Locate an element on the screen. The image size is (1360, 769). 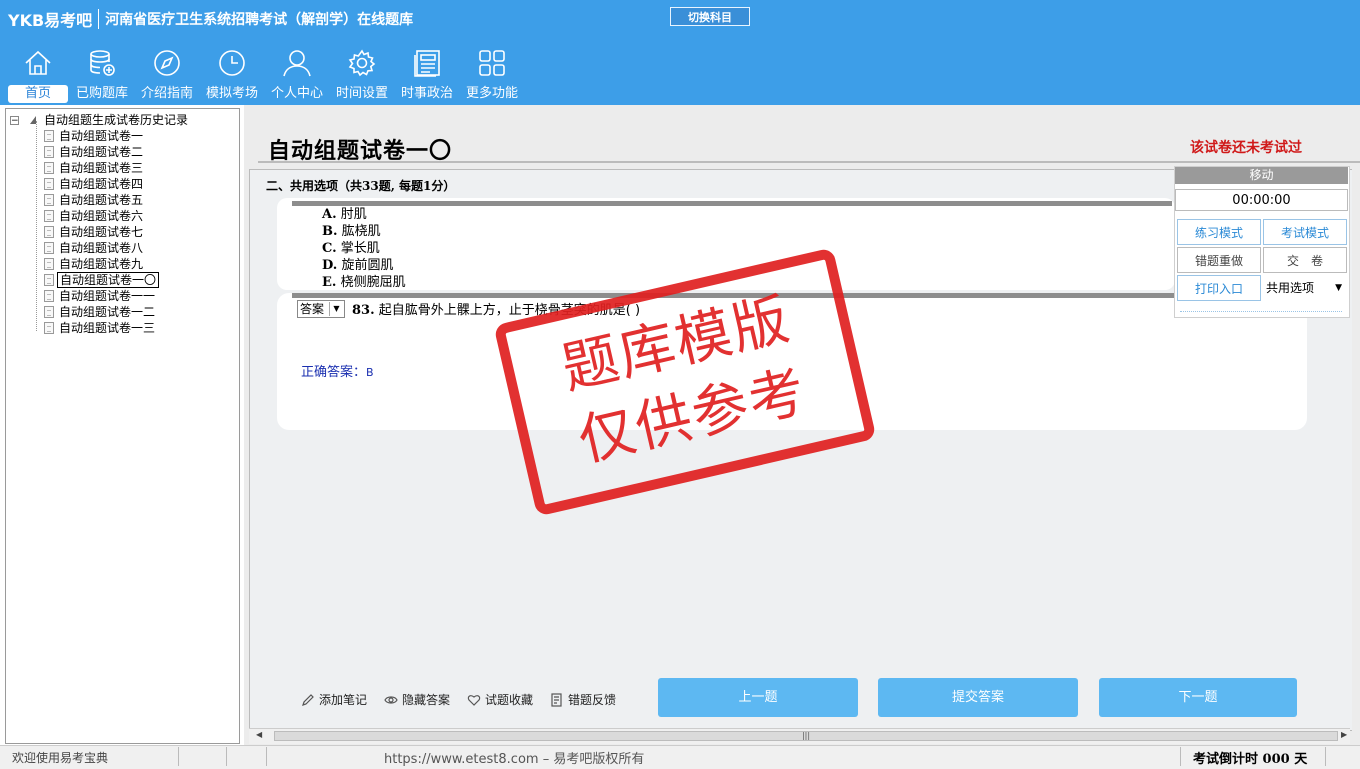
tree-item-selected: 自动组题试卷一〇 is located at coordinates (102, 280).